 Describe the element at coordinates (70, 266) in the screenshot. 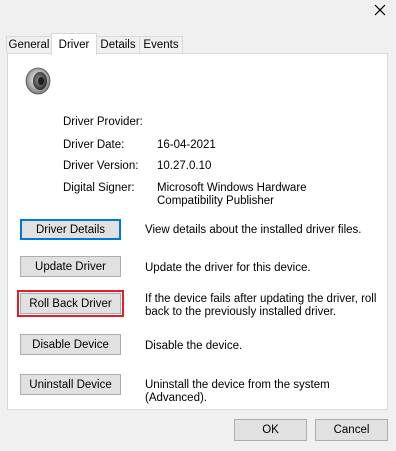

I see `update-driver-button: Update Driver` at that location.